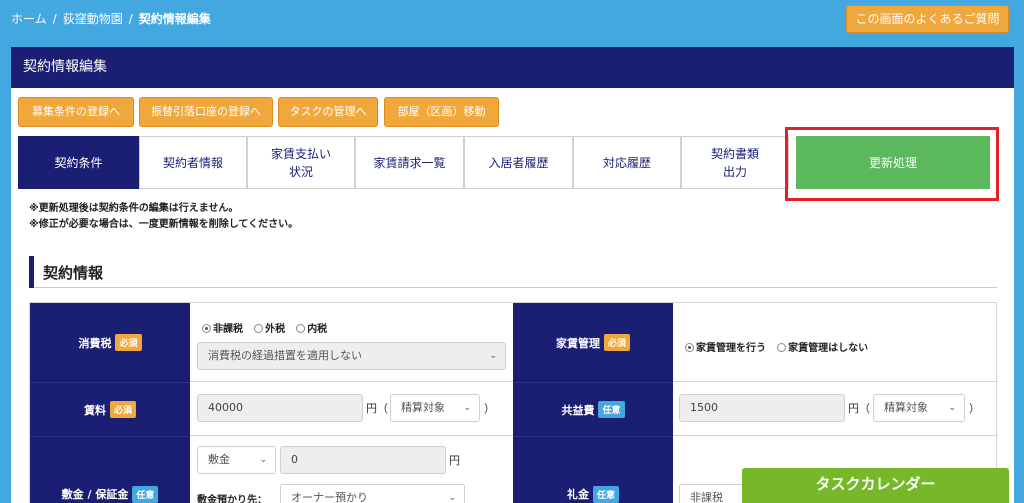  What do you see at coordinates (828, 348) in the screenshot?
I see `radio-label: 家賃管理はしない` at bounding box center [828, 348].